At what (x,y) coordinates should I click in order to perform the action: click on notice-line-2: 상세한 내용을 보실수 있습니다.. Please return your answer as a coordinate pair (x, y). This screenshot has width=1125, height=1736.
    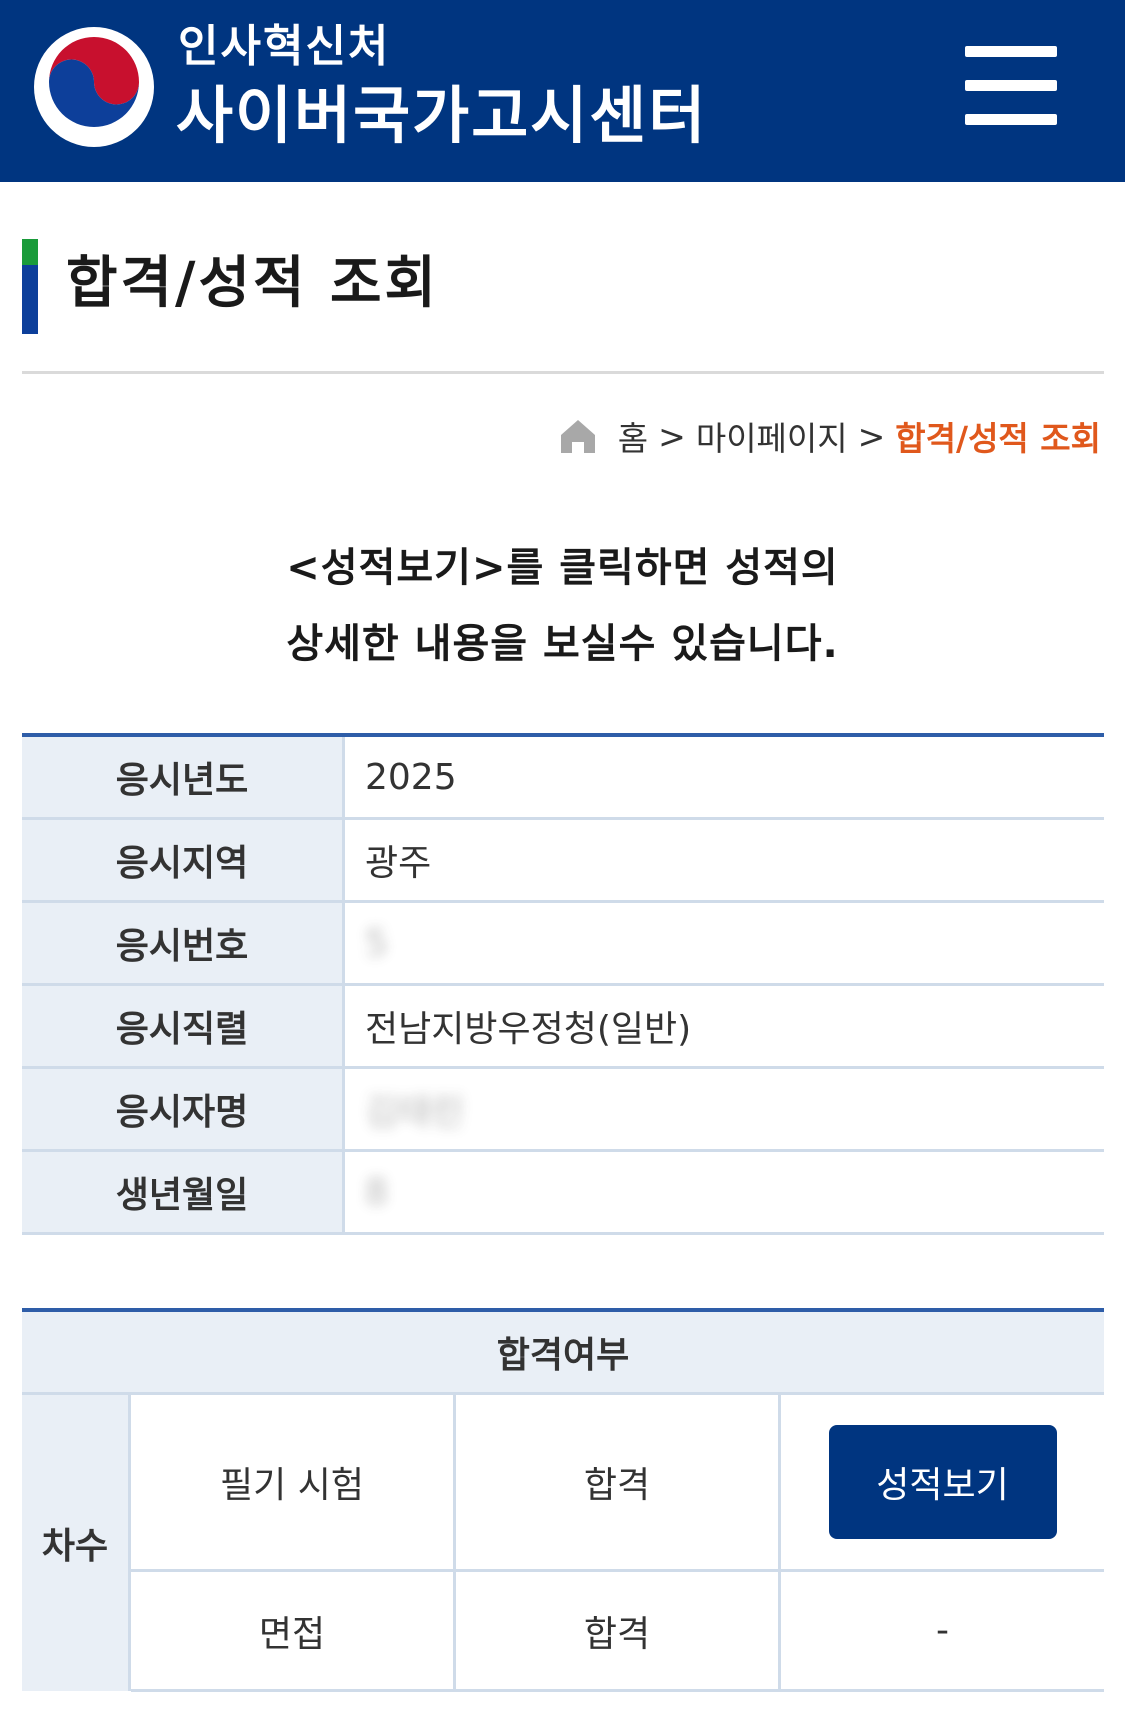
    Looking at the image, I should click on (562, 644).